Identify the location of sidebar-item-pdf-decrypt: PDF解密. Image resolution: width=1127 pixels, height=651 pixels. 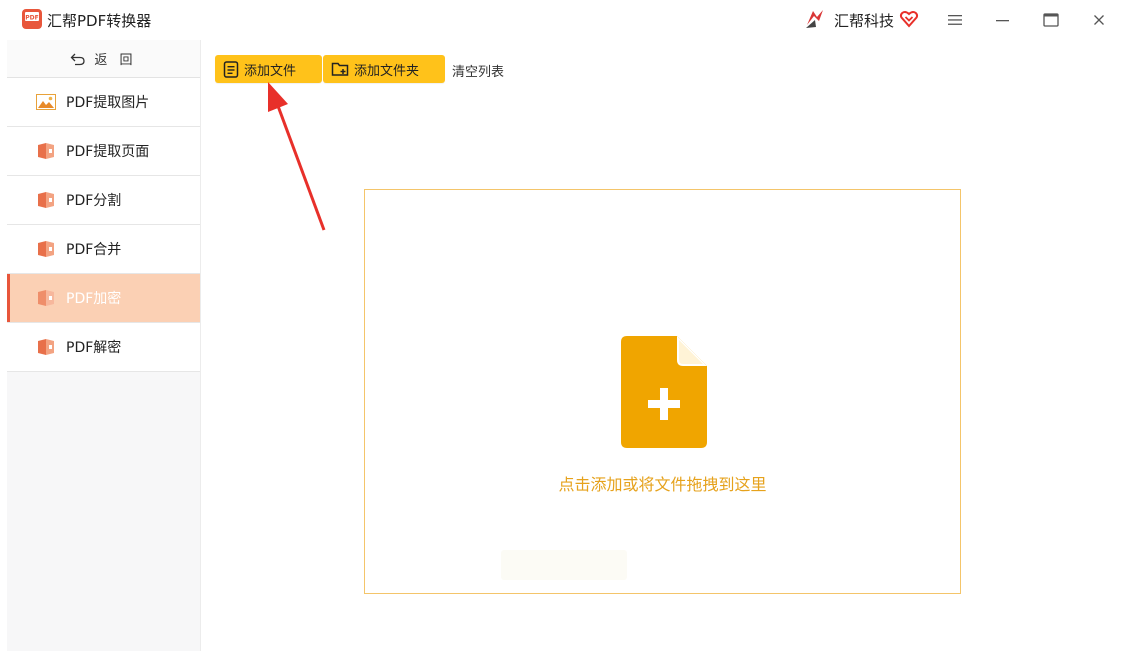
(103, 347).